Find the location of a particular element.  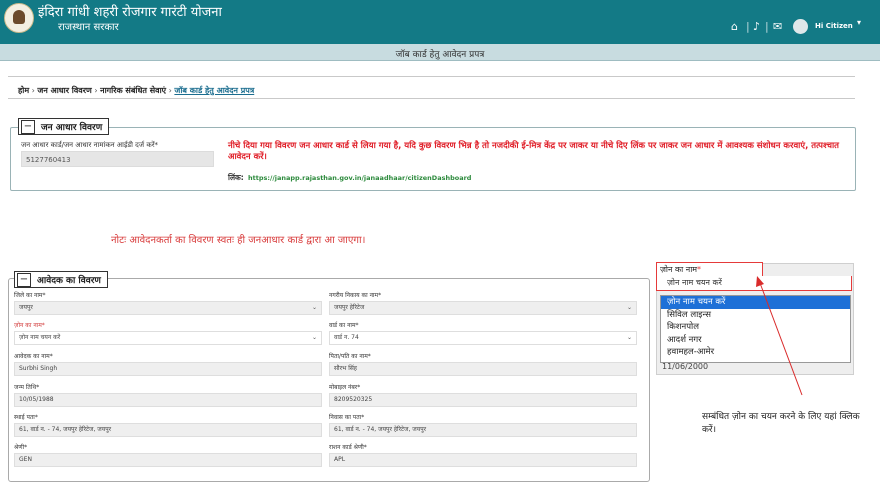

breadcrumb-jan-aadhar: जन आधार विवरण is located at coordinates (64, 90).